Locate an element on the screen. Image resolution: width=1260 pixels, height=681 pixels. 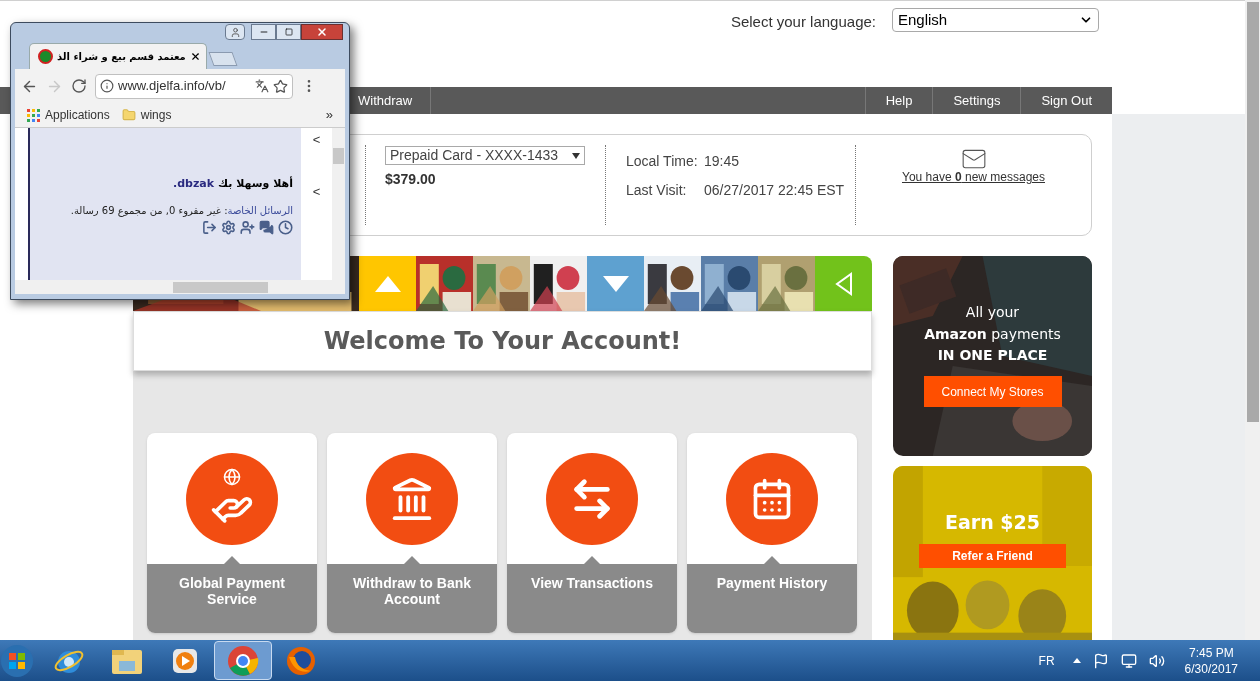
nav-link: Settings is located at coordinates (976, 100).